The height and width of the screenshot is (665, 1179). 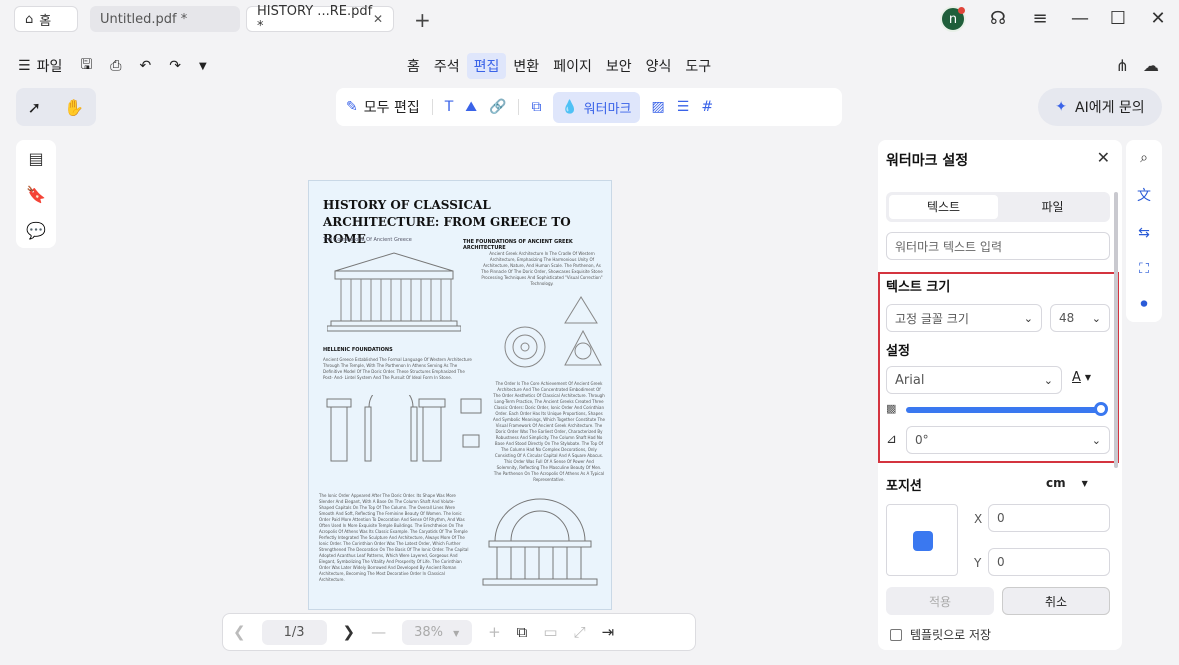 What do you see at coordinates (572, 66) in the screenshot?
I see `menu-page: 페이지` at bounding box center [572, 66].